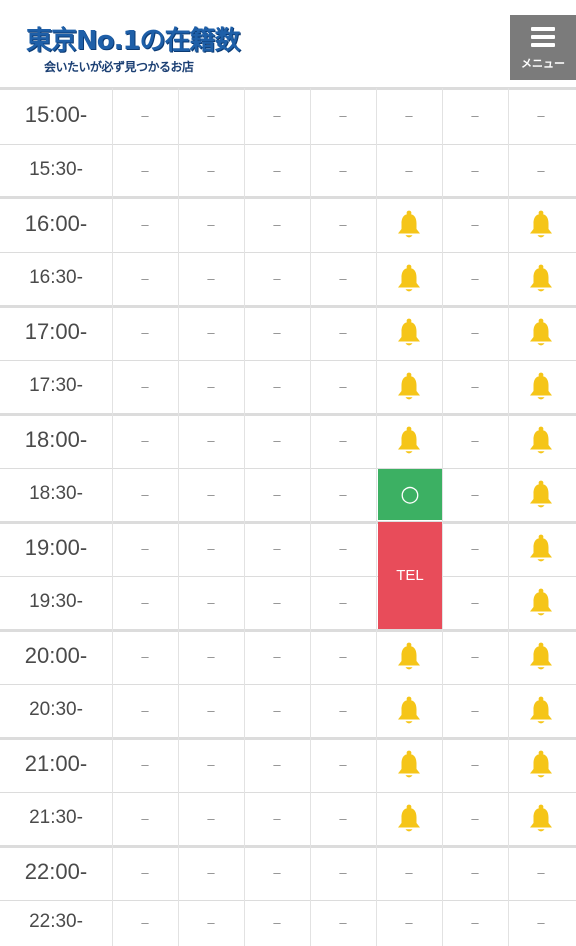  Describe the element at coordinates (410, 575) in the screenshot. I see `tel-slot: TEL` at that location.